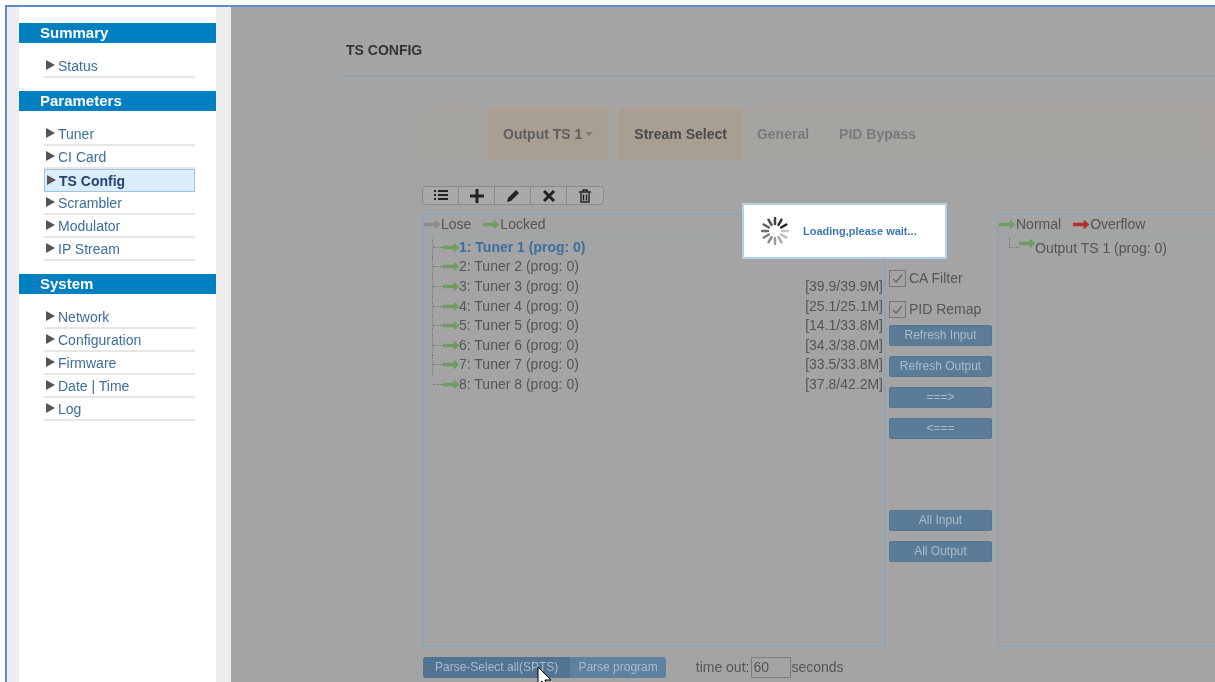 The width and height of the screenshot is (1215, 682). Describe the element at coordinates (680, 134) in the screenshot. I see `tab: Stream Select` at that location.